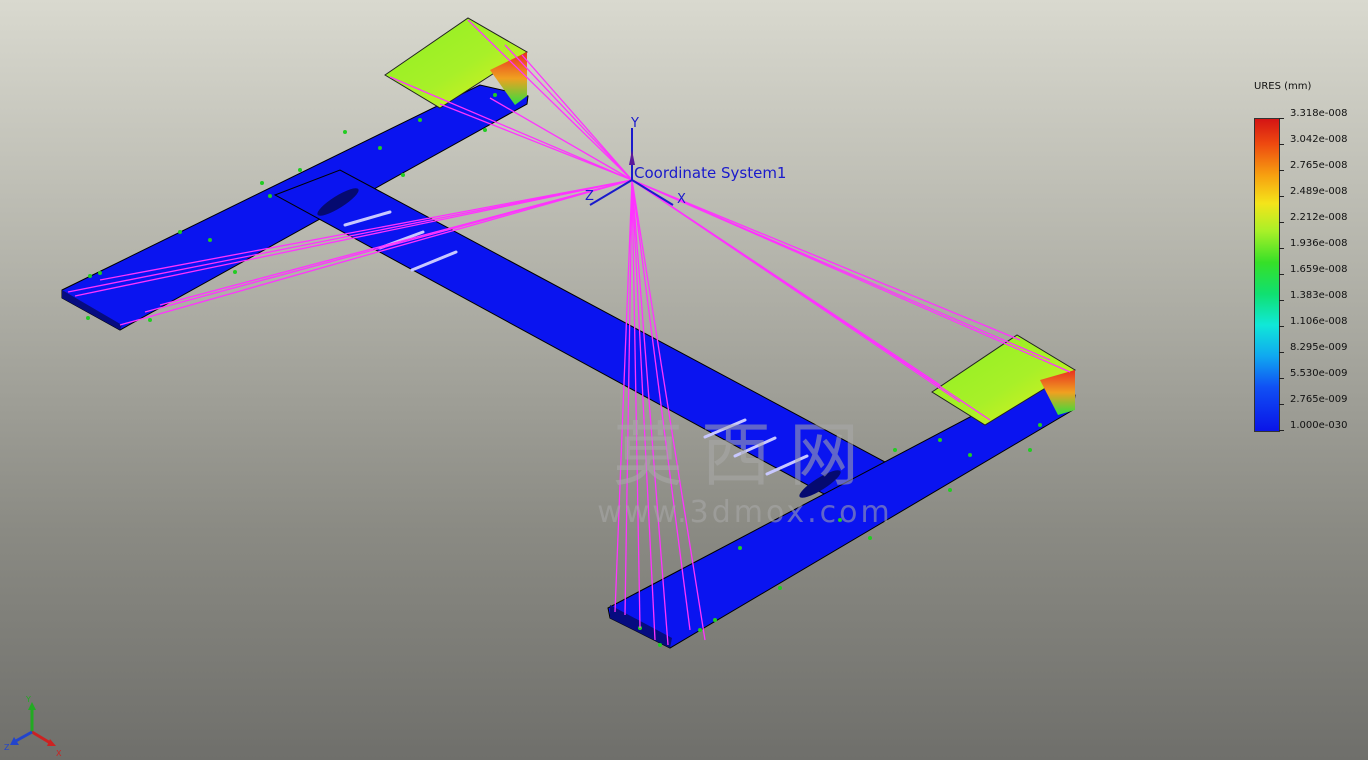 The image size is (1368, 760). Describe the element at coordinates (841, 514) in the screenshot. I see `right-crossbar` at that location.